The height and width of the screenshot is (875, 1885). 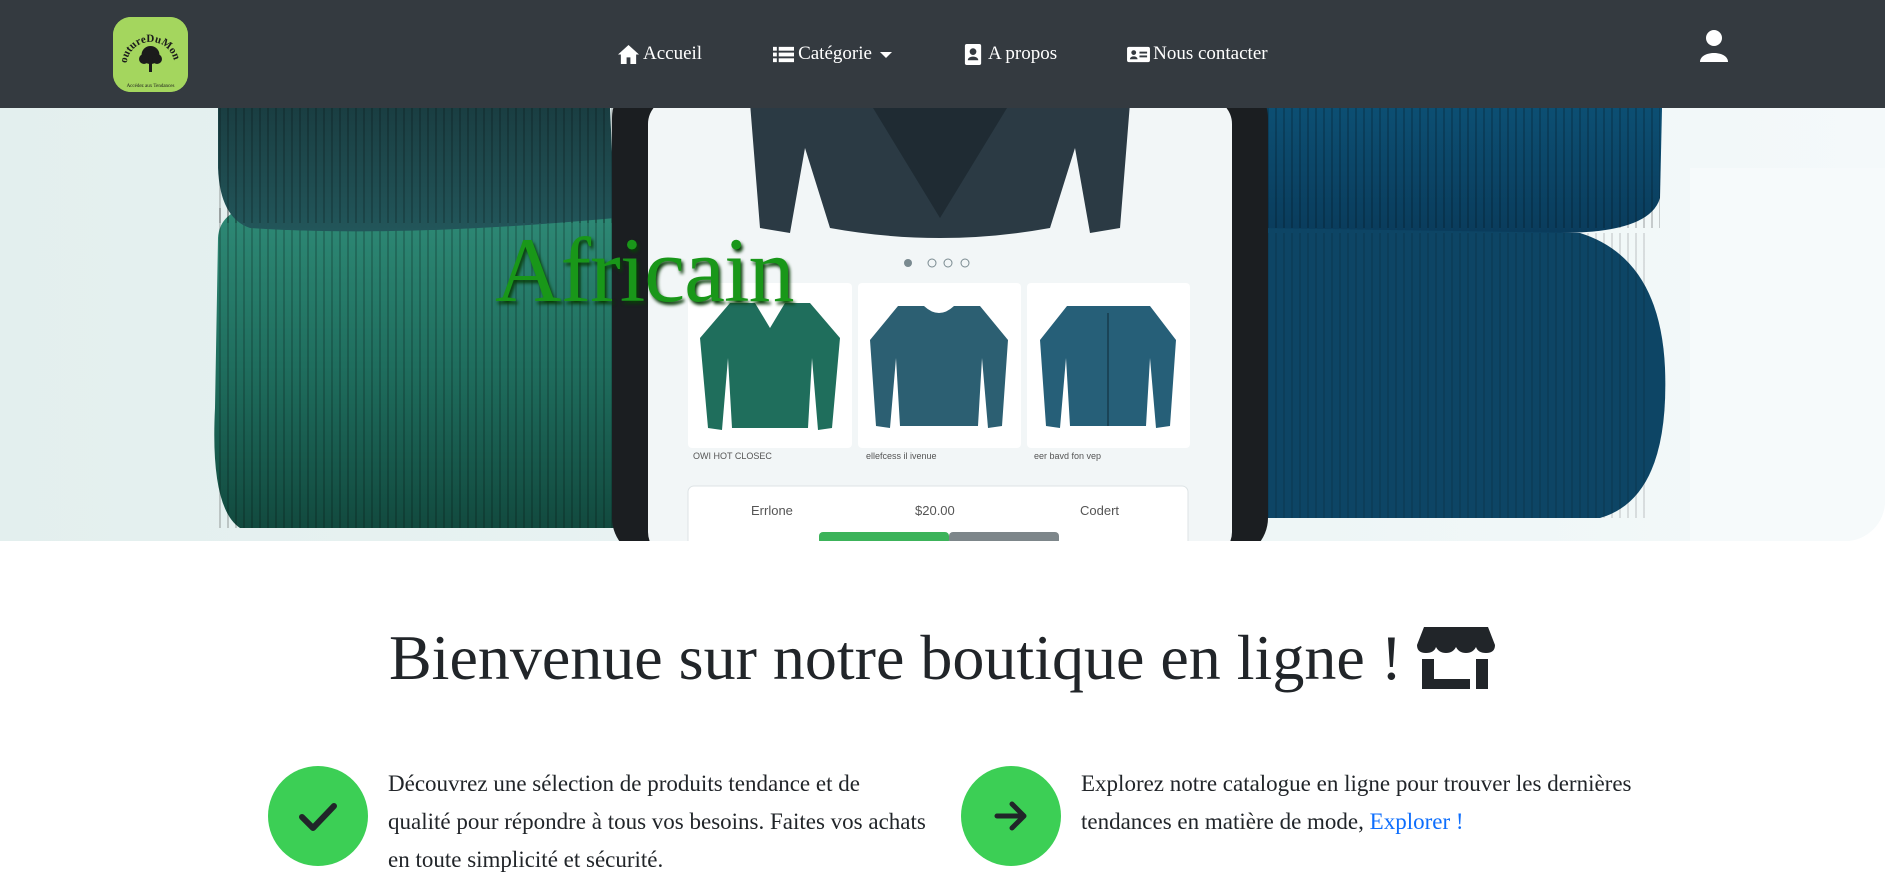 I want to click on svg-text: Errlone, so click(x=772, y=510).